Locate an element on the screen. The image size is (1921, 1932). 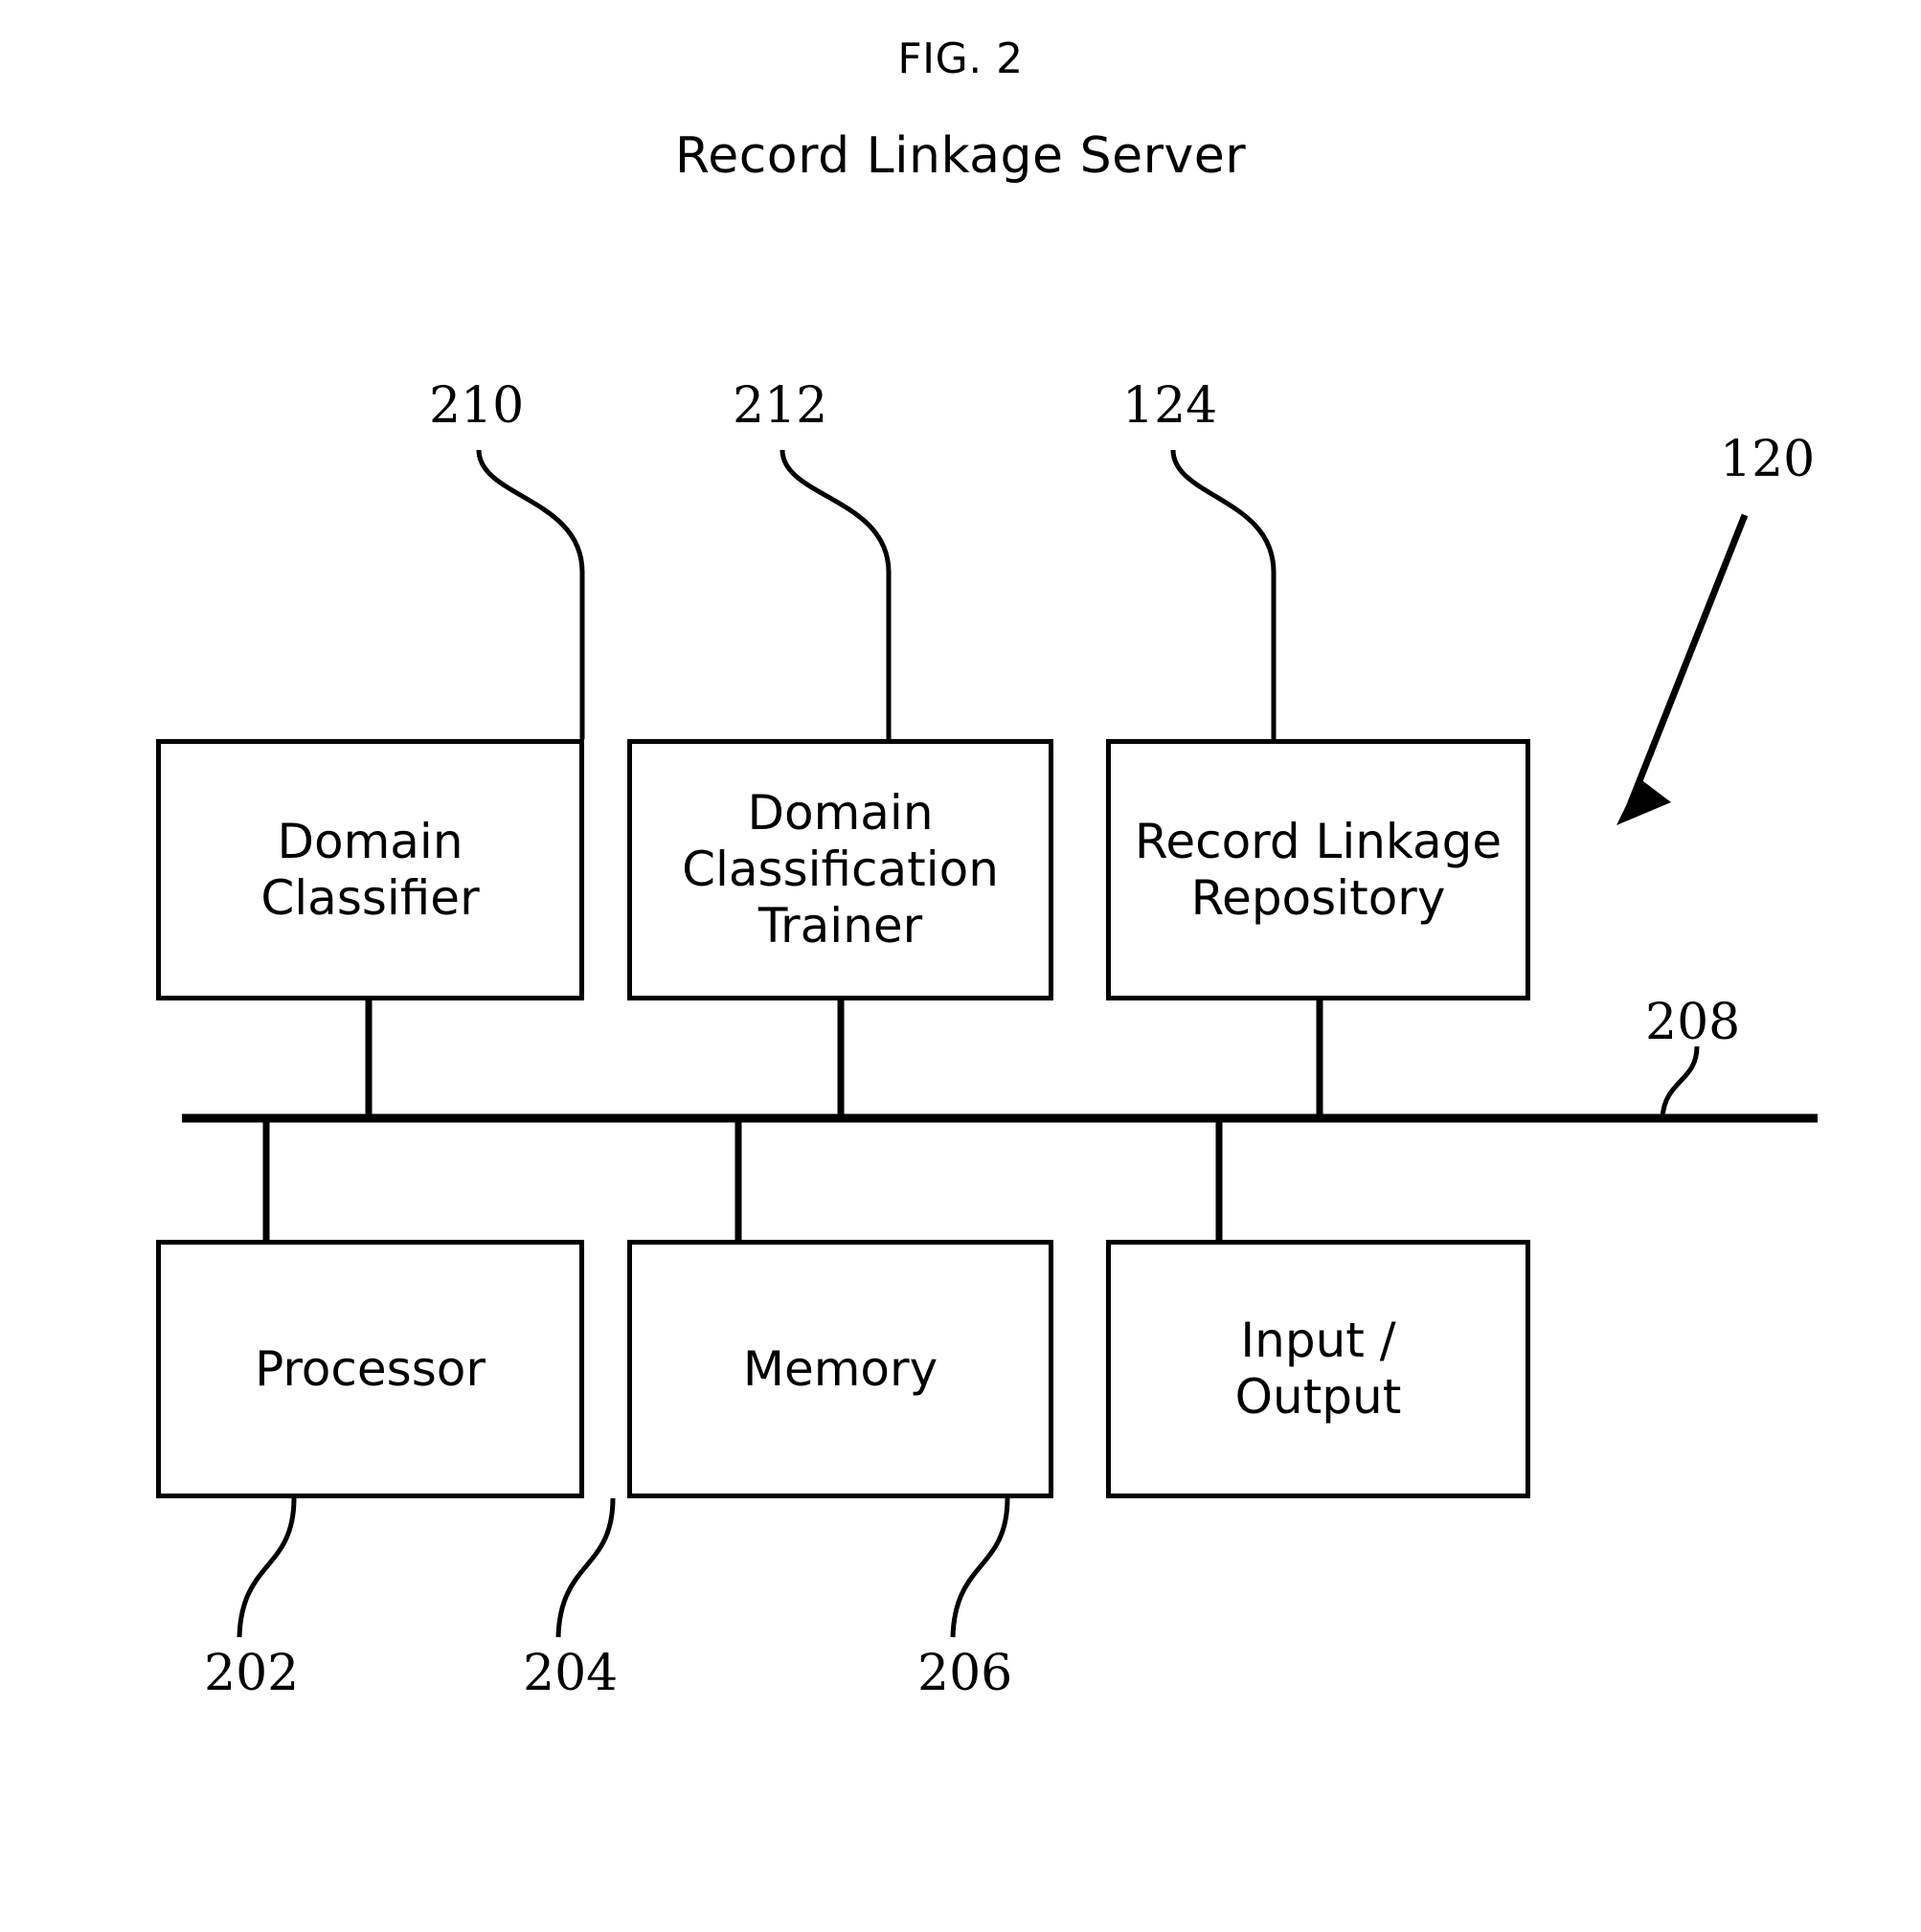
figure-title: Record Linkage Server is located at coordinates (961, 156).